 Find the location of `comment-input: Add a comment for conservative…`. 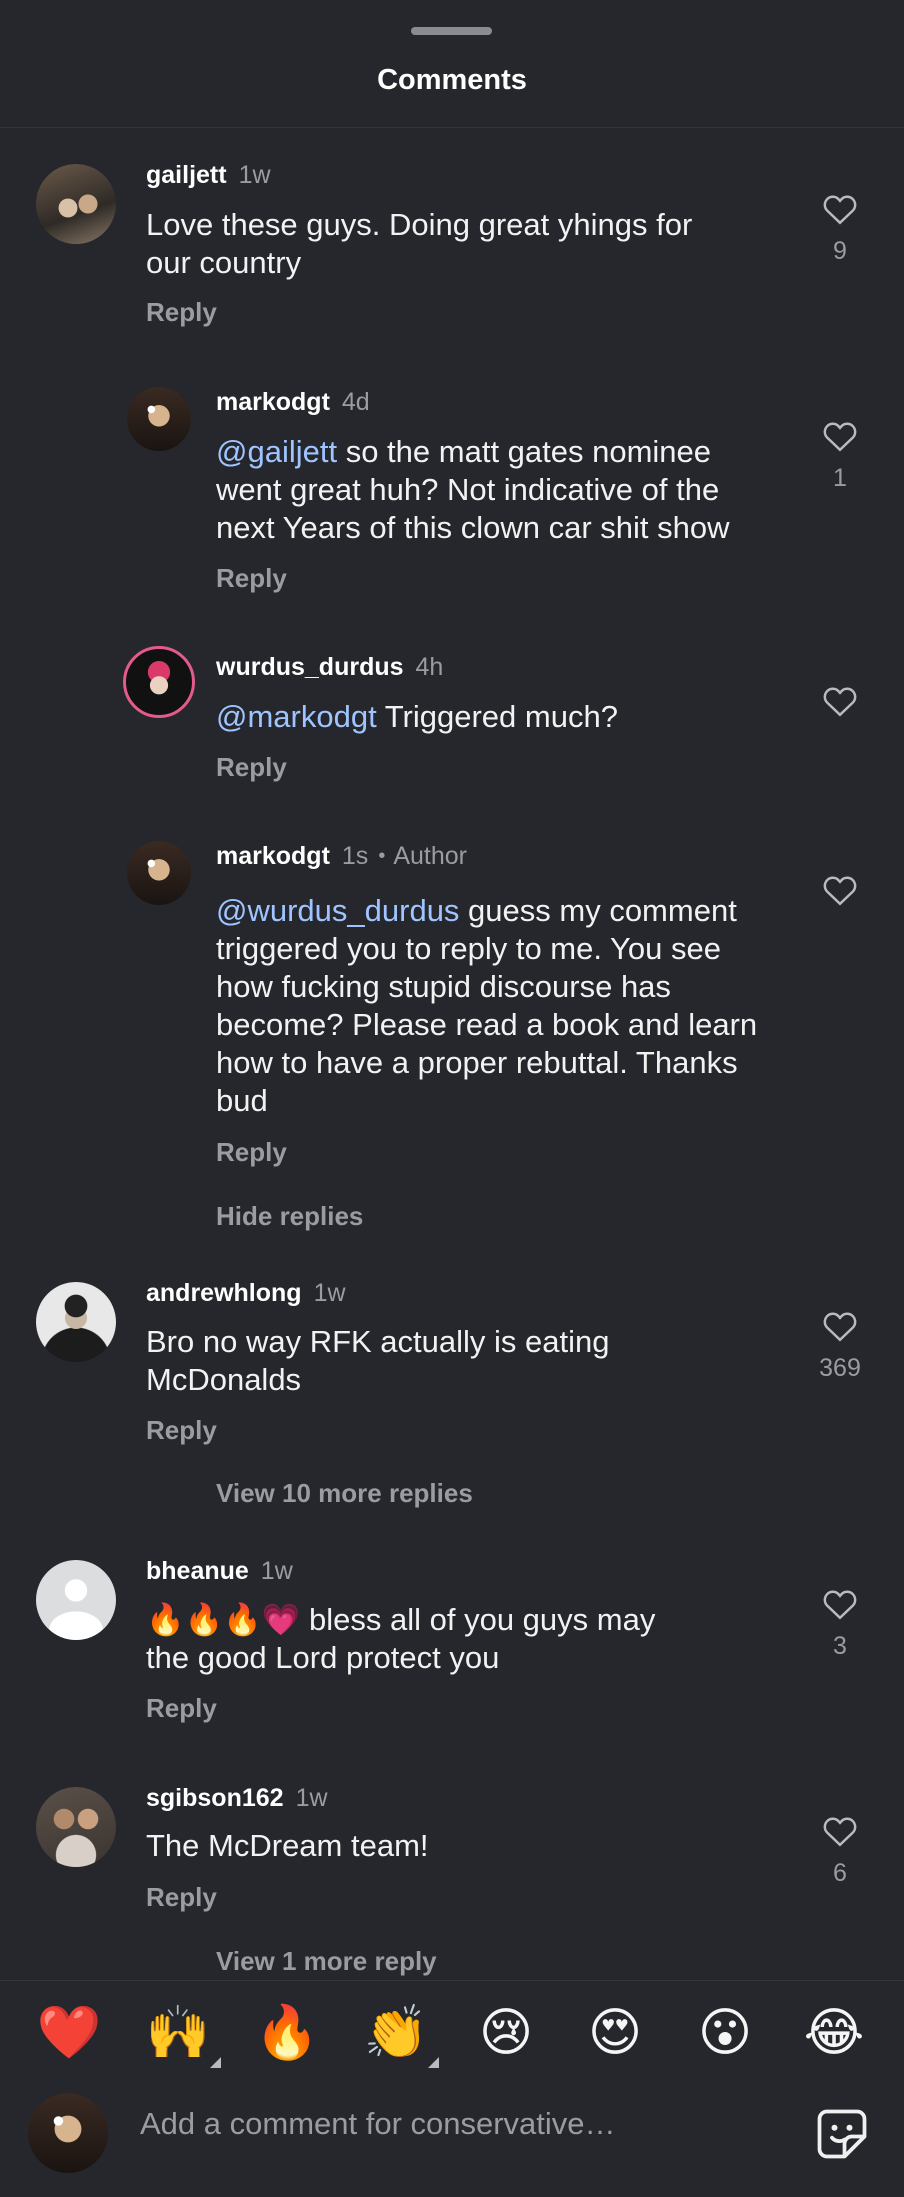

comment-input: Add a comment for conservative… is located at coordinates (378, 2124).